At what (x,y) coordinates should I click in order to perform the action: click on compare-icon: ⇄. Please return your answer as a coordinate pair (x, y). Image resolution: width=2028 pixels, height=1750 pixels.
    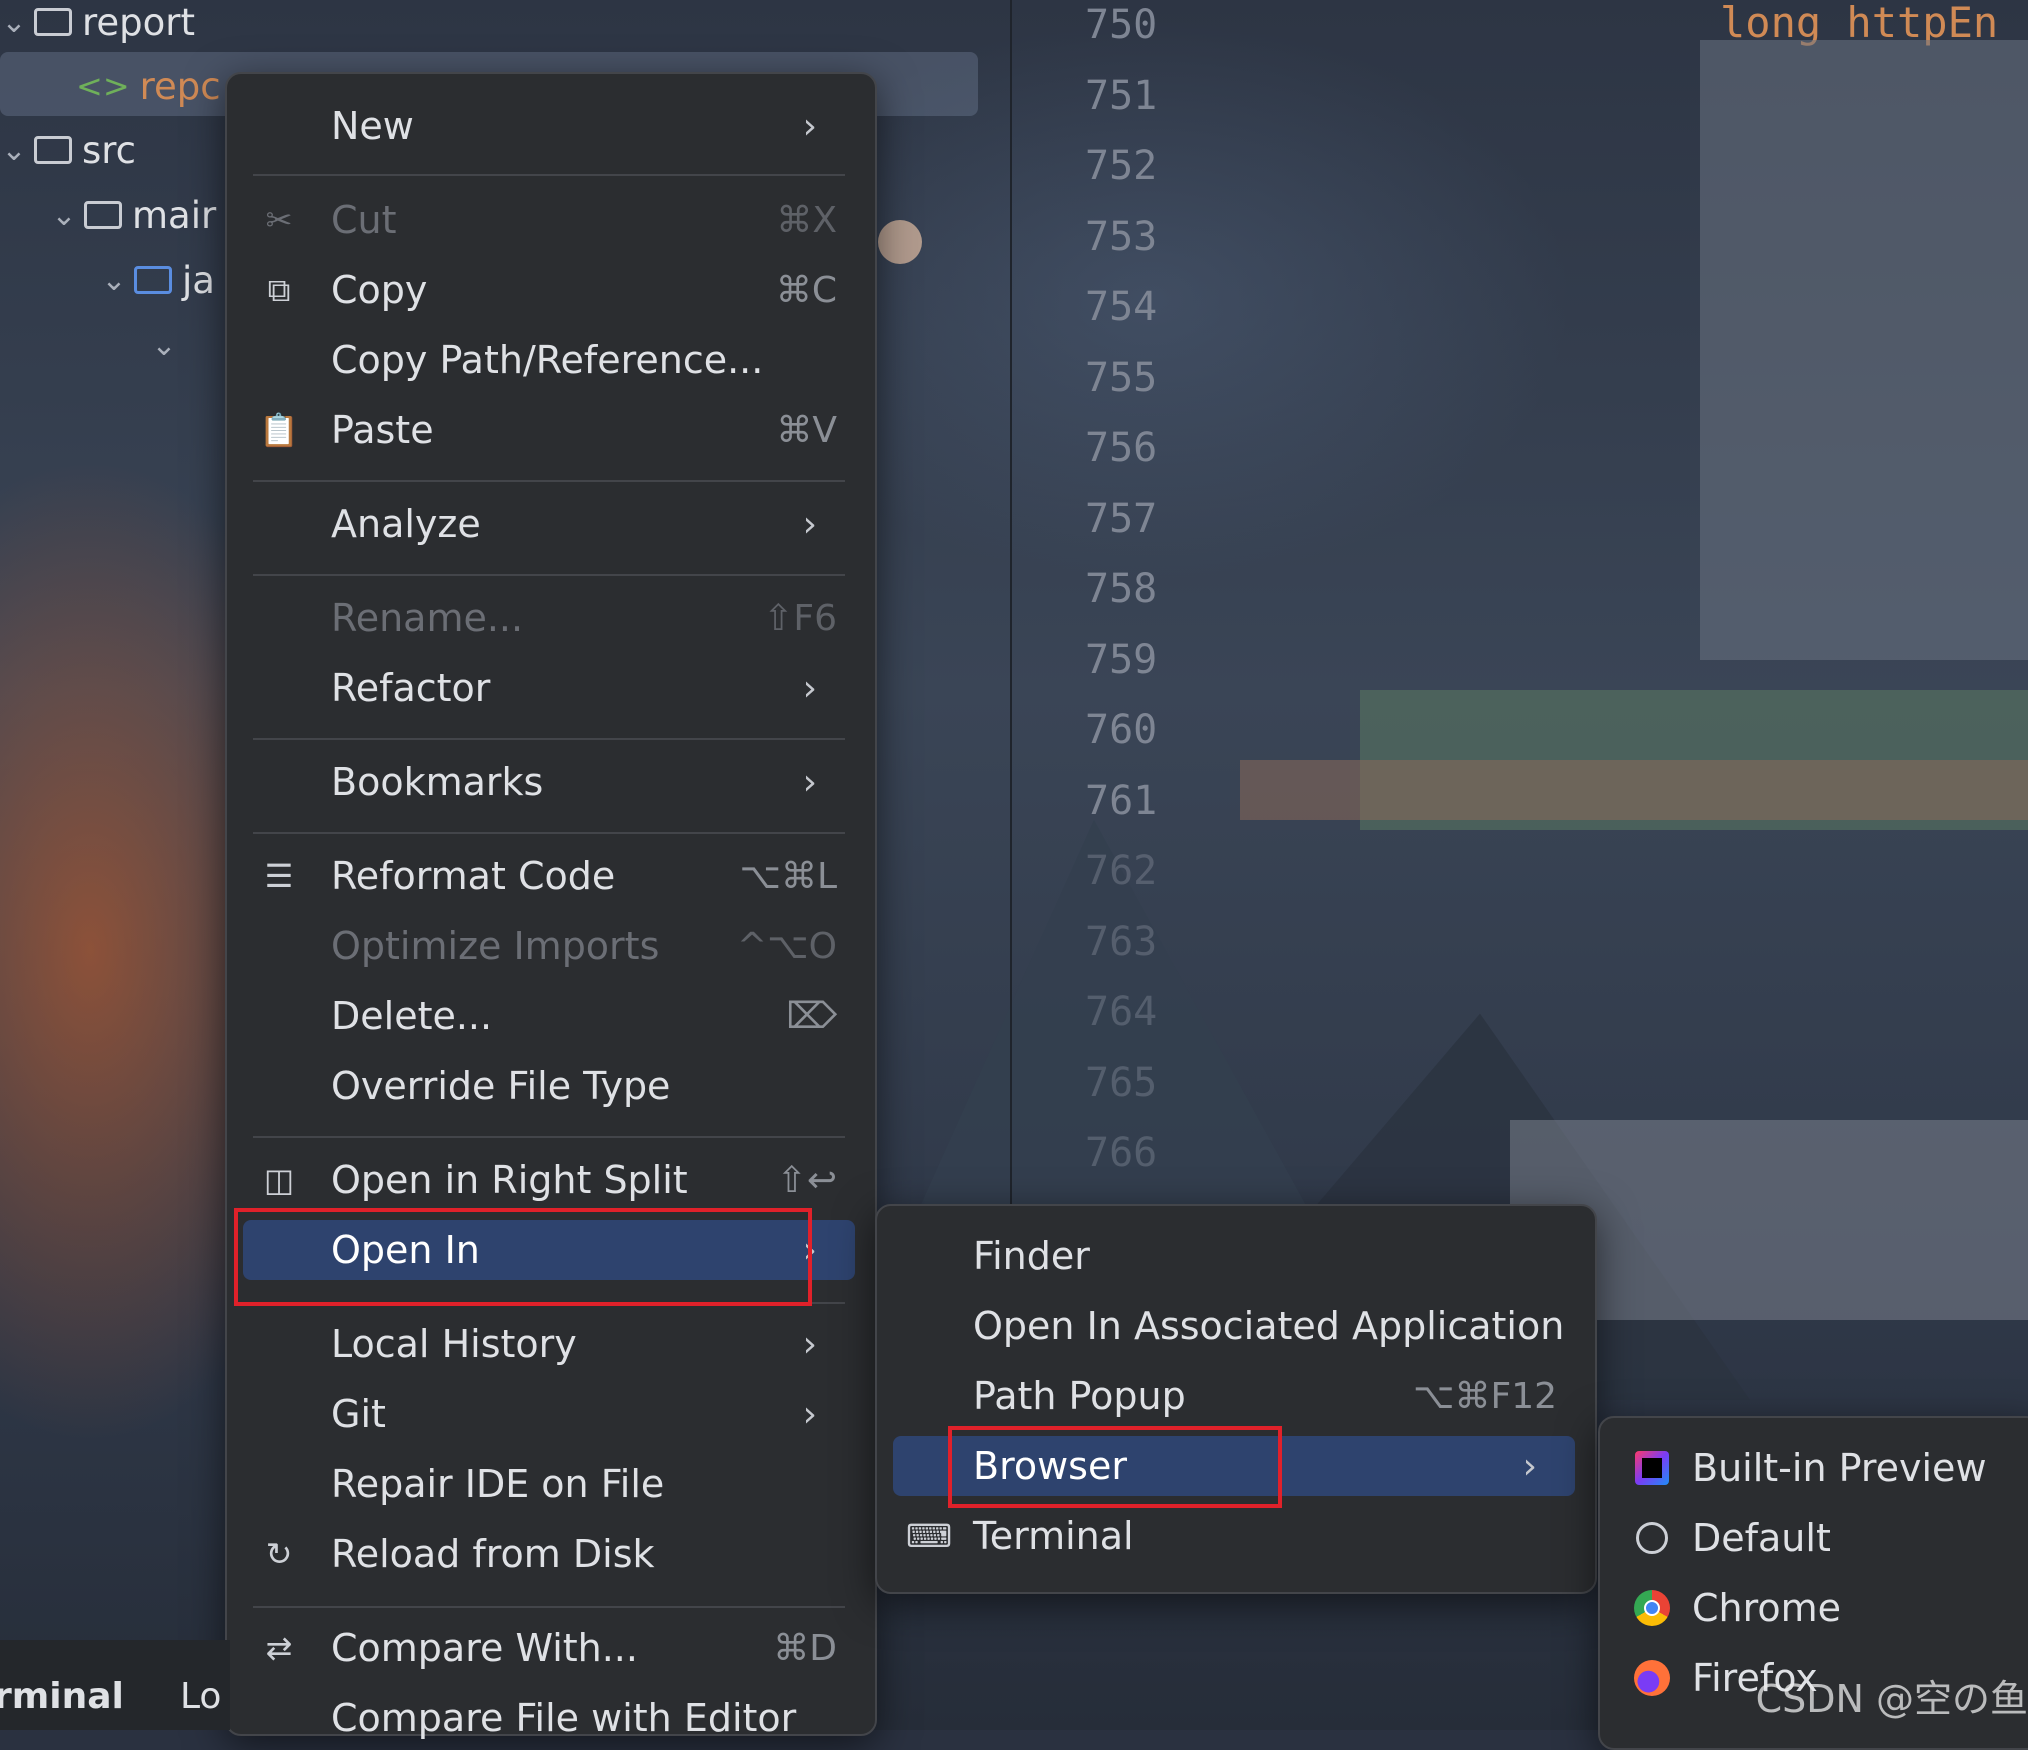
    Looking at the image, I should click on (279, 1648).